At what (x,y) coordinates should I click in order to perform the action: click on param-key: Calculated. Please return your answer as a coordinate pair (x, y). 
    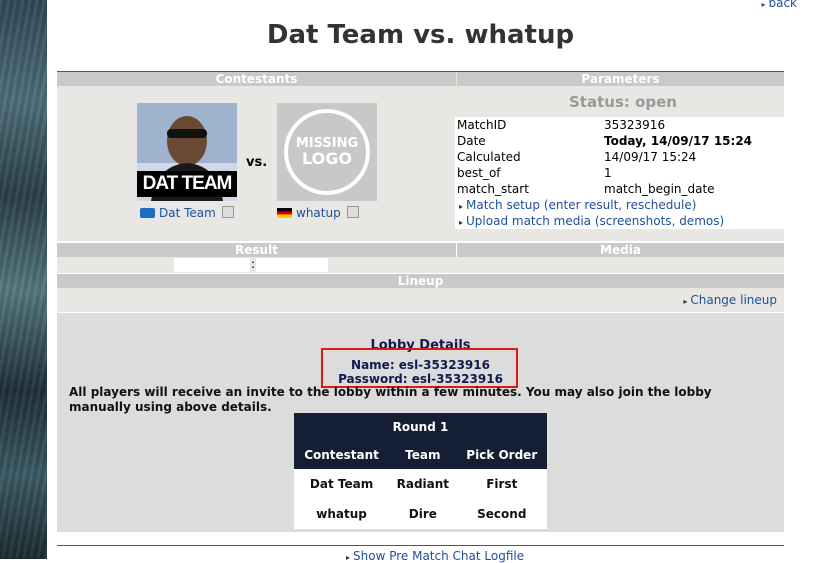
    Looking at the image, I should click on (489, 157).